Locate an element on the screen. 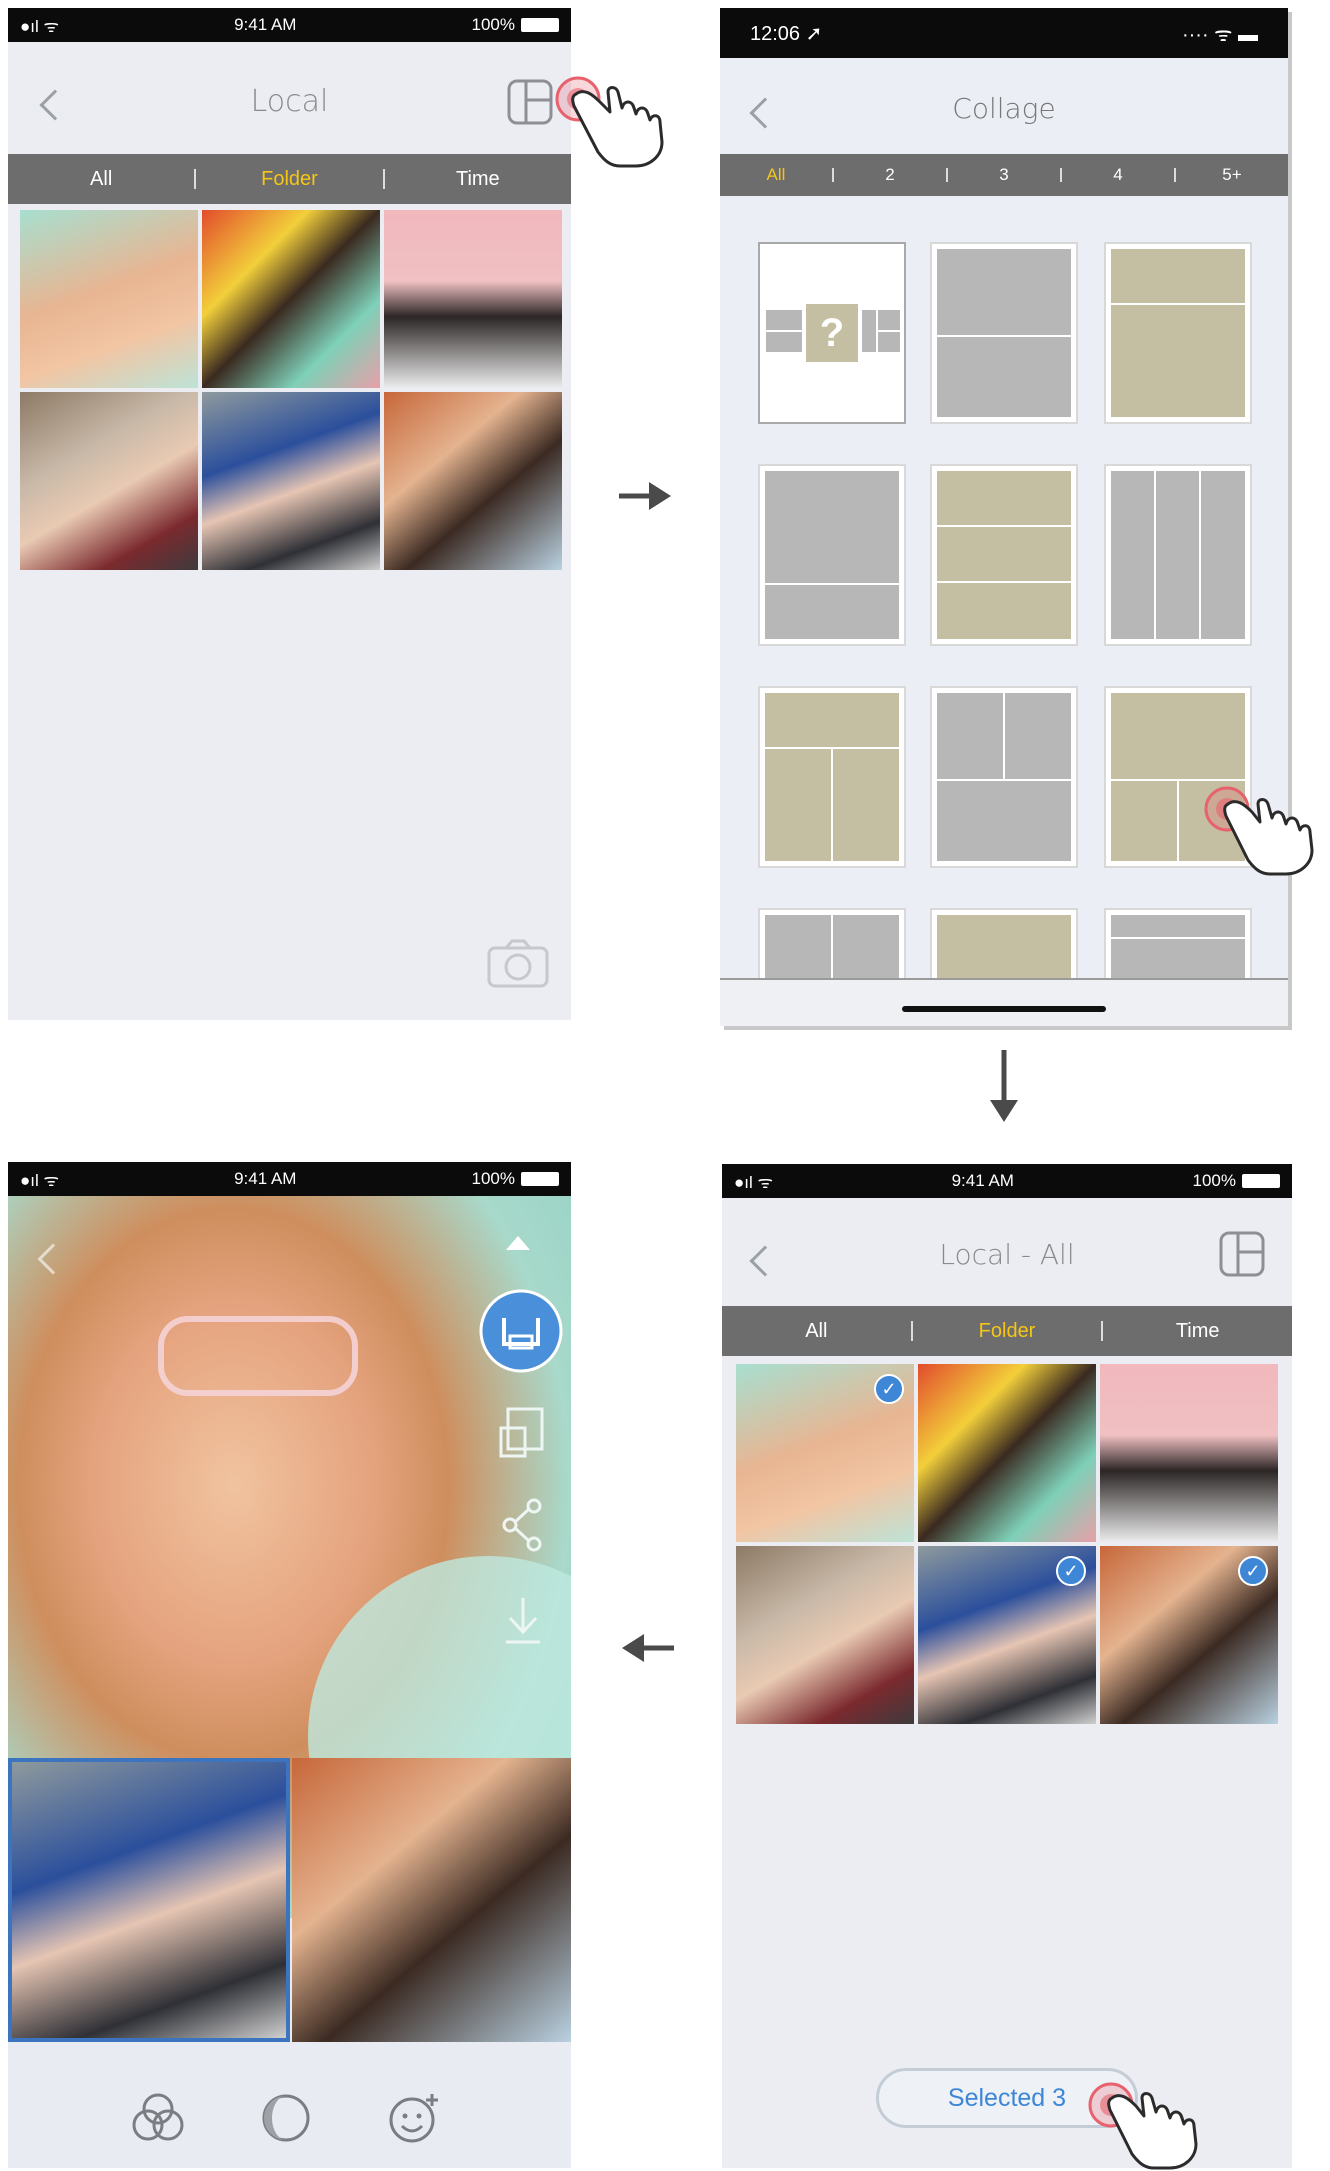 The width and height of the screenshot is (1330, 2171). page-title: Collage is located at coordinates (1004, 108).